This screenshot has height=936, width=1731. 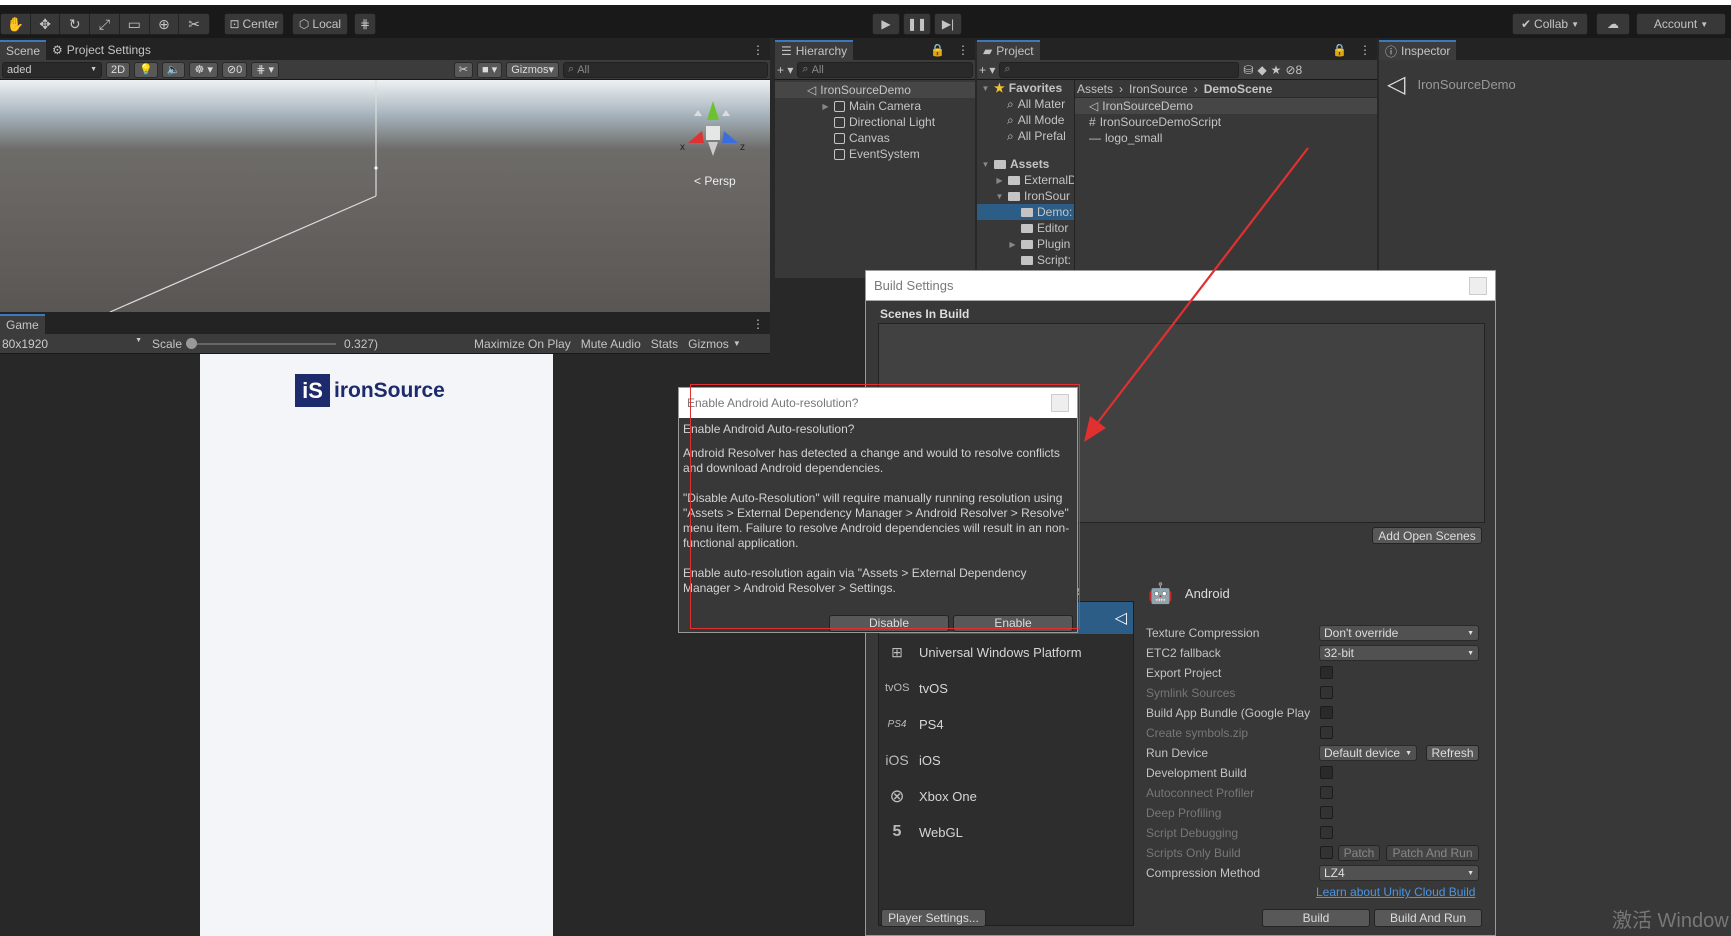 What do you see at coordinates (1368, 753) in the screenshot?
I see `run-device-dropdown: Default device ▼` at bounding box center [1368, 753].